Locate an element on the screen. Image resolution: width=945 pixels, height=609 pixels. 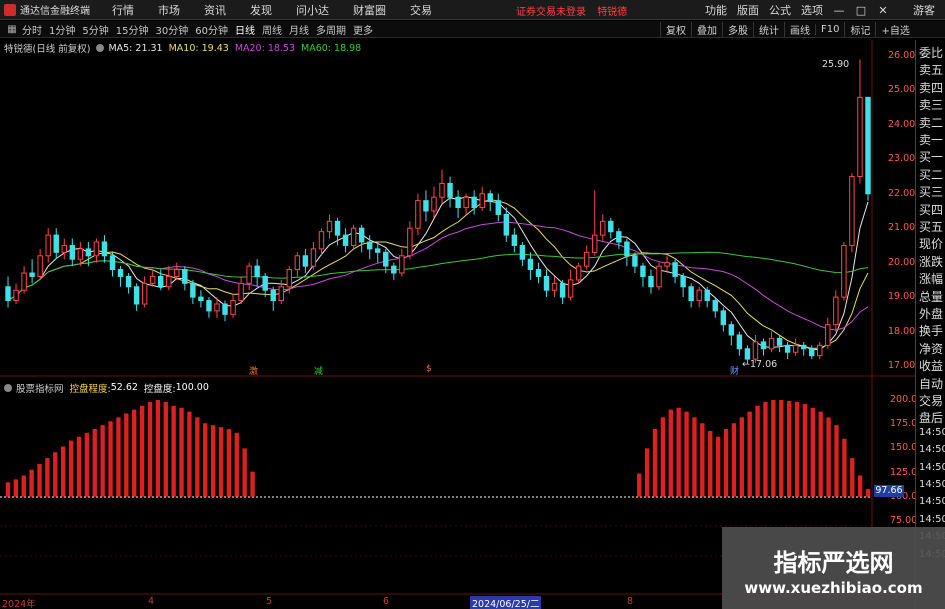
quote-panel-item: 交易 is located at coordinates (931, 400).